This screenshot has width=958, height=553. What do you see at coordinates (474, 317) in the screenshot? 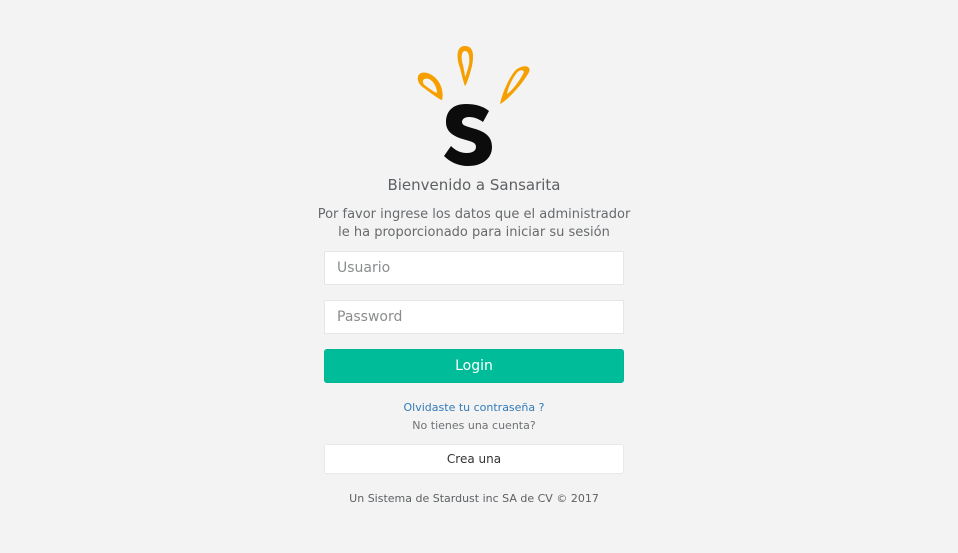
I see `password-input` at bounding box center [474, 317].